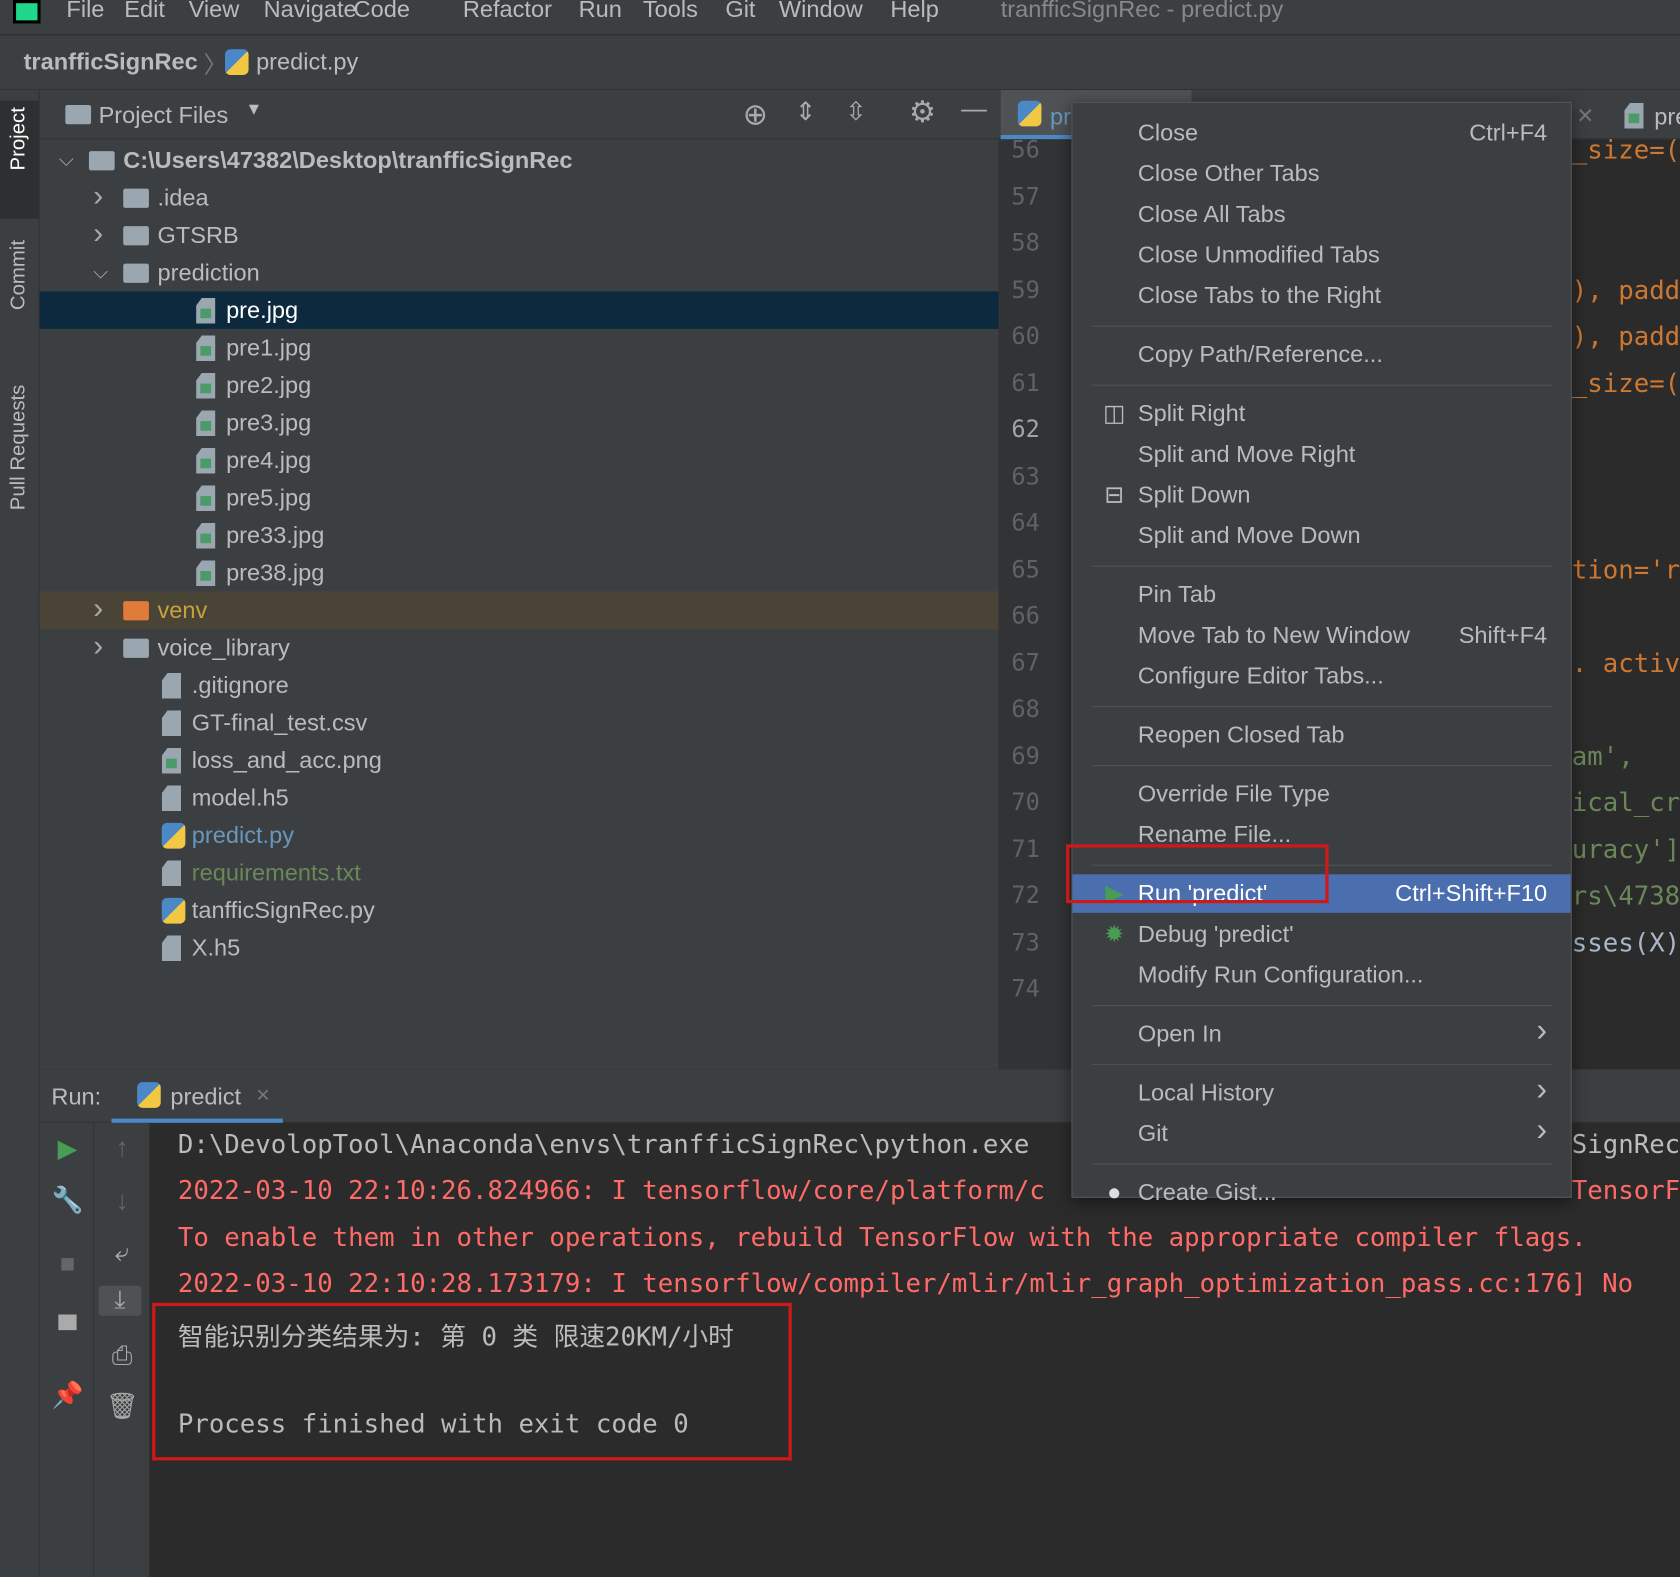 Image resolution: width=1680 pixels, height=1577 pixels. What do you see at coordinates (1650, 114) in the screenshot?
I see `tab-pre-image: pre` at bounding box center [1650, 114].